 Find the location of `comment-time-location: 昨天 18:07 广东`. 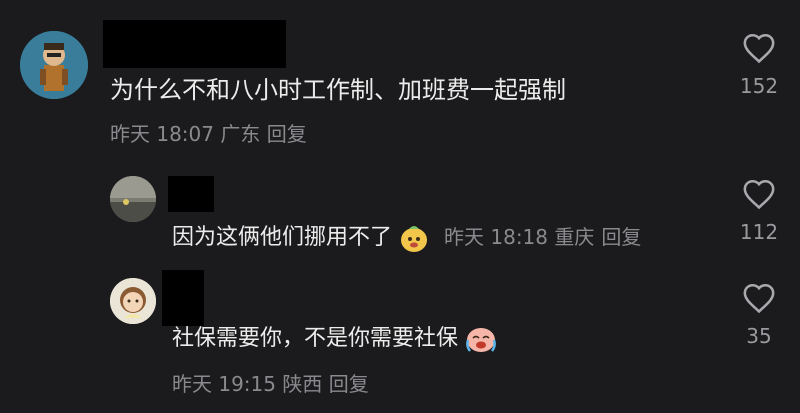

comment-time-location: 昨天 18:07 广东 is located at coordinates (185, 134).